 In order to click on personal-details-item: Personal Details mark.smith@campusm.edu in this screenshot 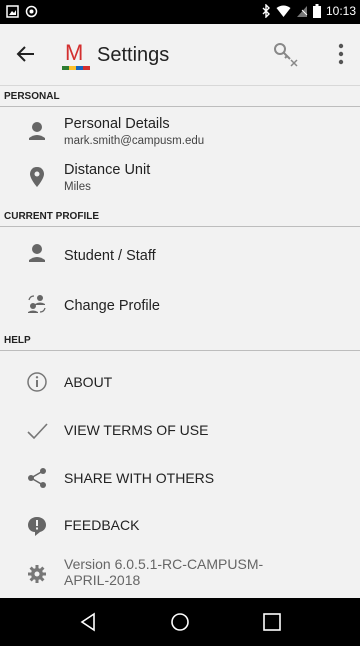, I will do `click(180, 131)`.